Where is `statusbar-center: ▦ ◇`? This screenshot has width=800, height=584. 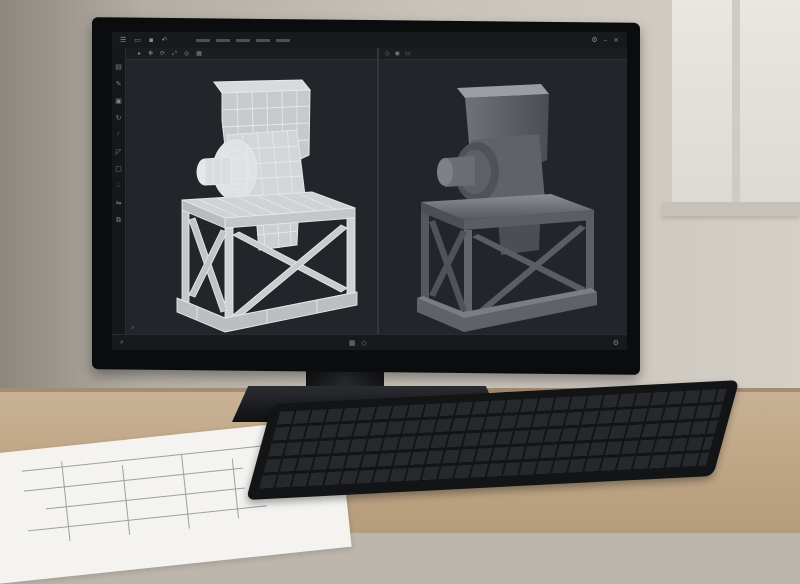 statusbar-center: ▦ ◇ is located at coordinates (358, 343).